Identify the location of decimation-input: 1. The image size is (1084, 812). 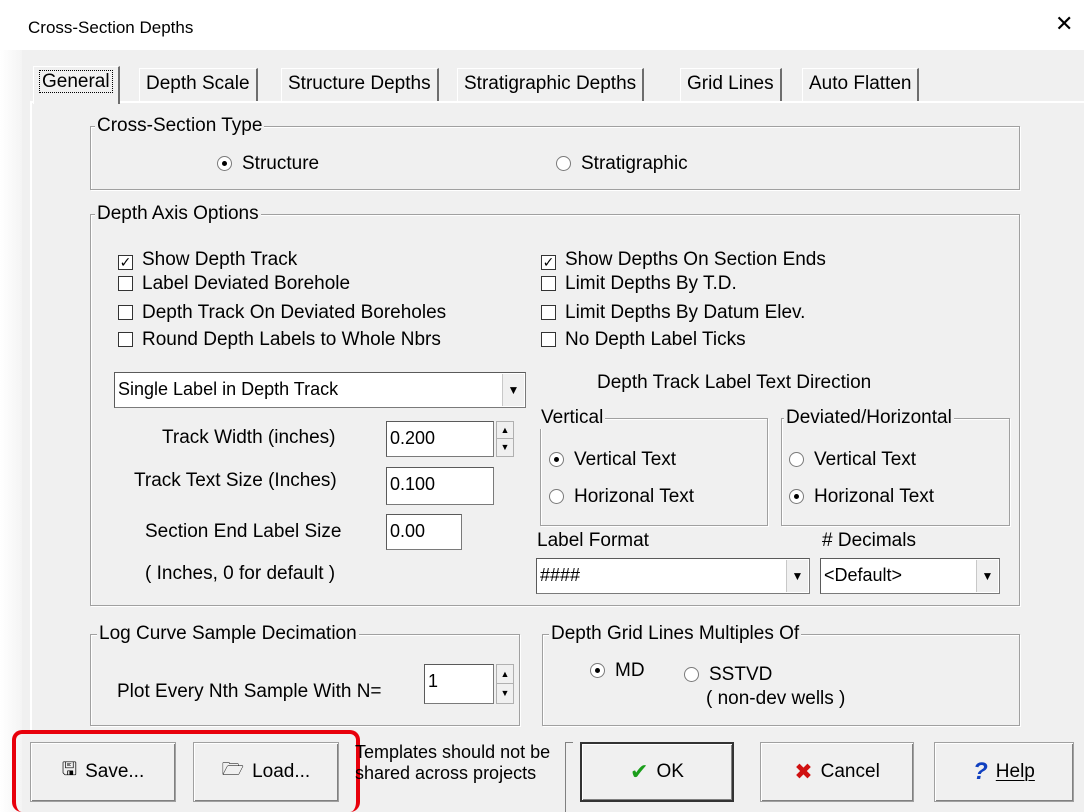
(459, 684).